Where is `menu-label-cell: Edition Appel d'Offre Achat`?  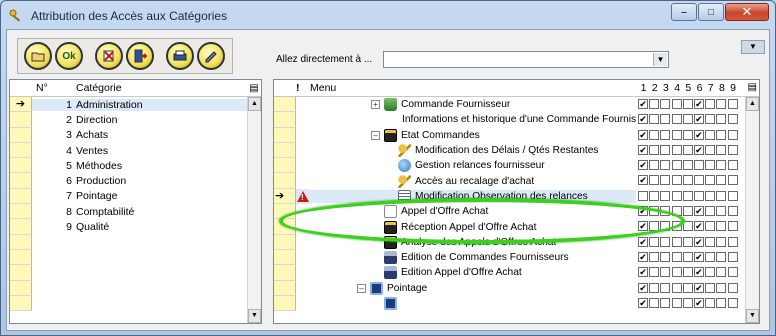 menu-label-cell: Edition Appel d'Offre Achat is located at coordinates (473, 273).